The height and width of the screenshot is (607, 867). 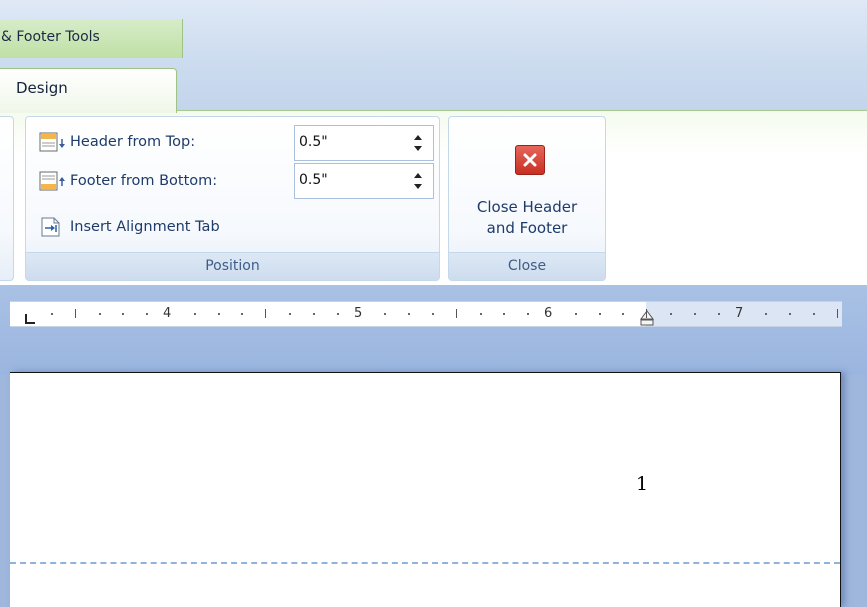 I want to click on footer-from-bottom-spinner: 0.5", so click(x=364, y=181).